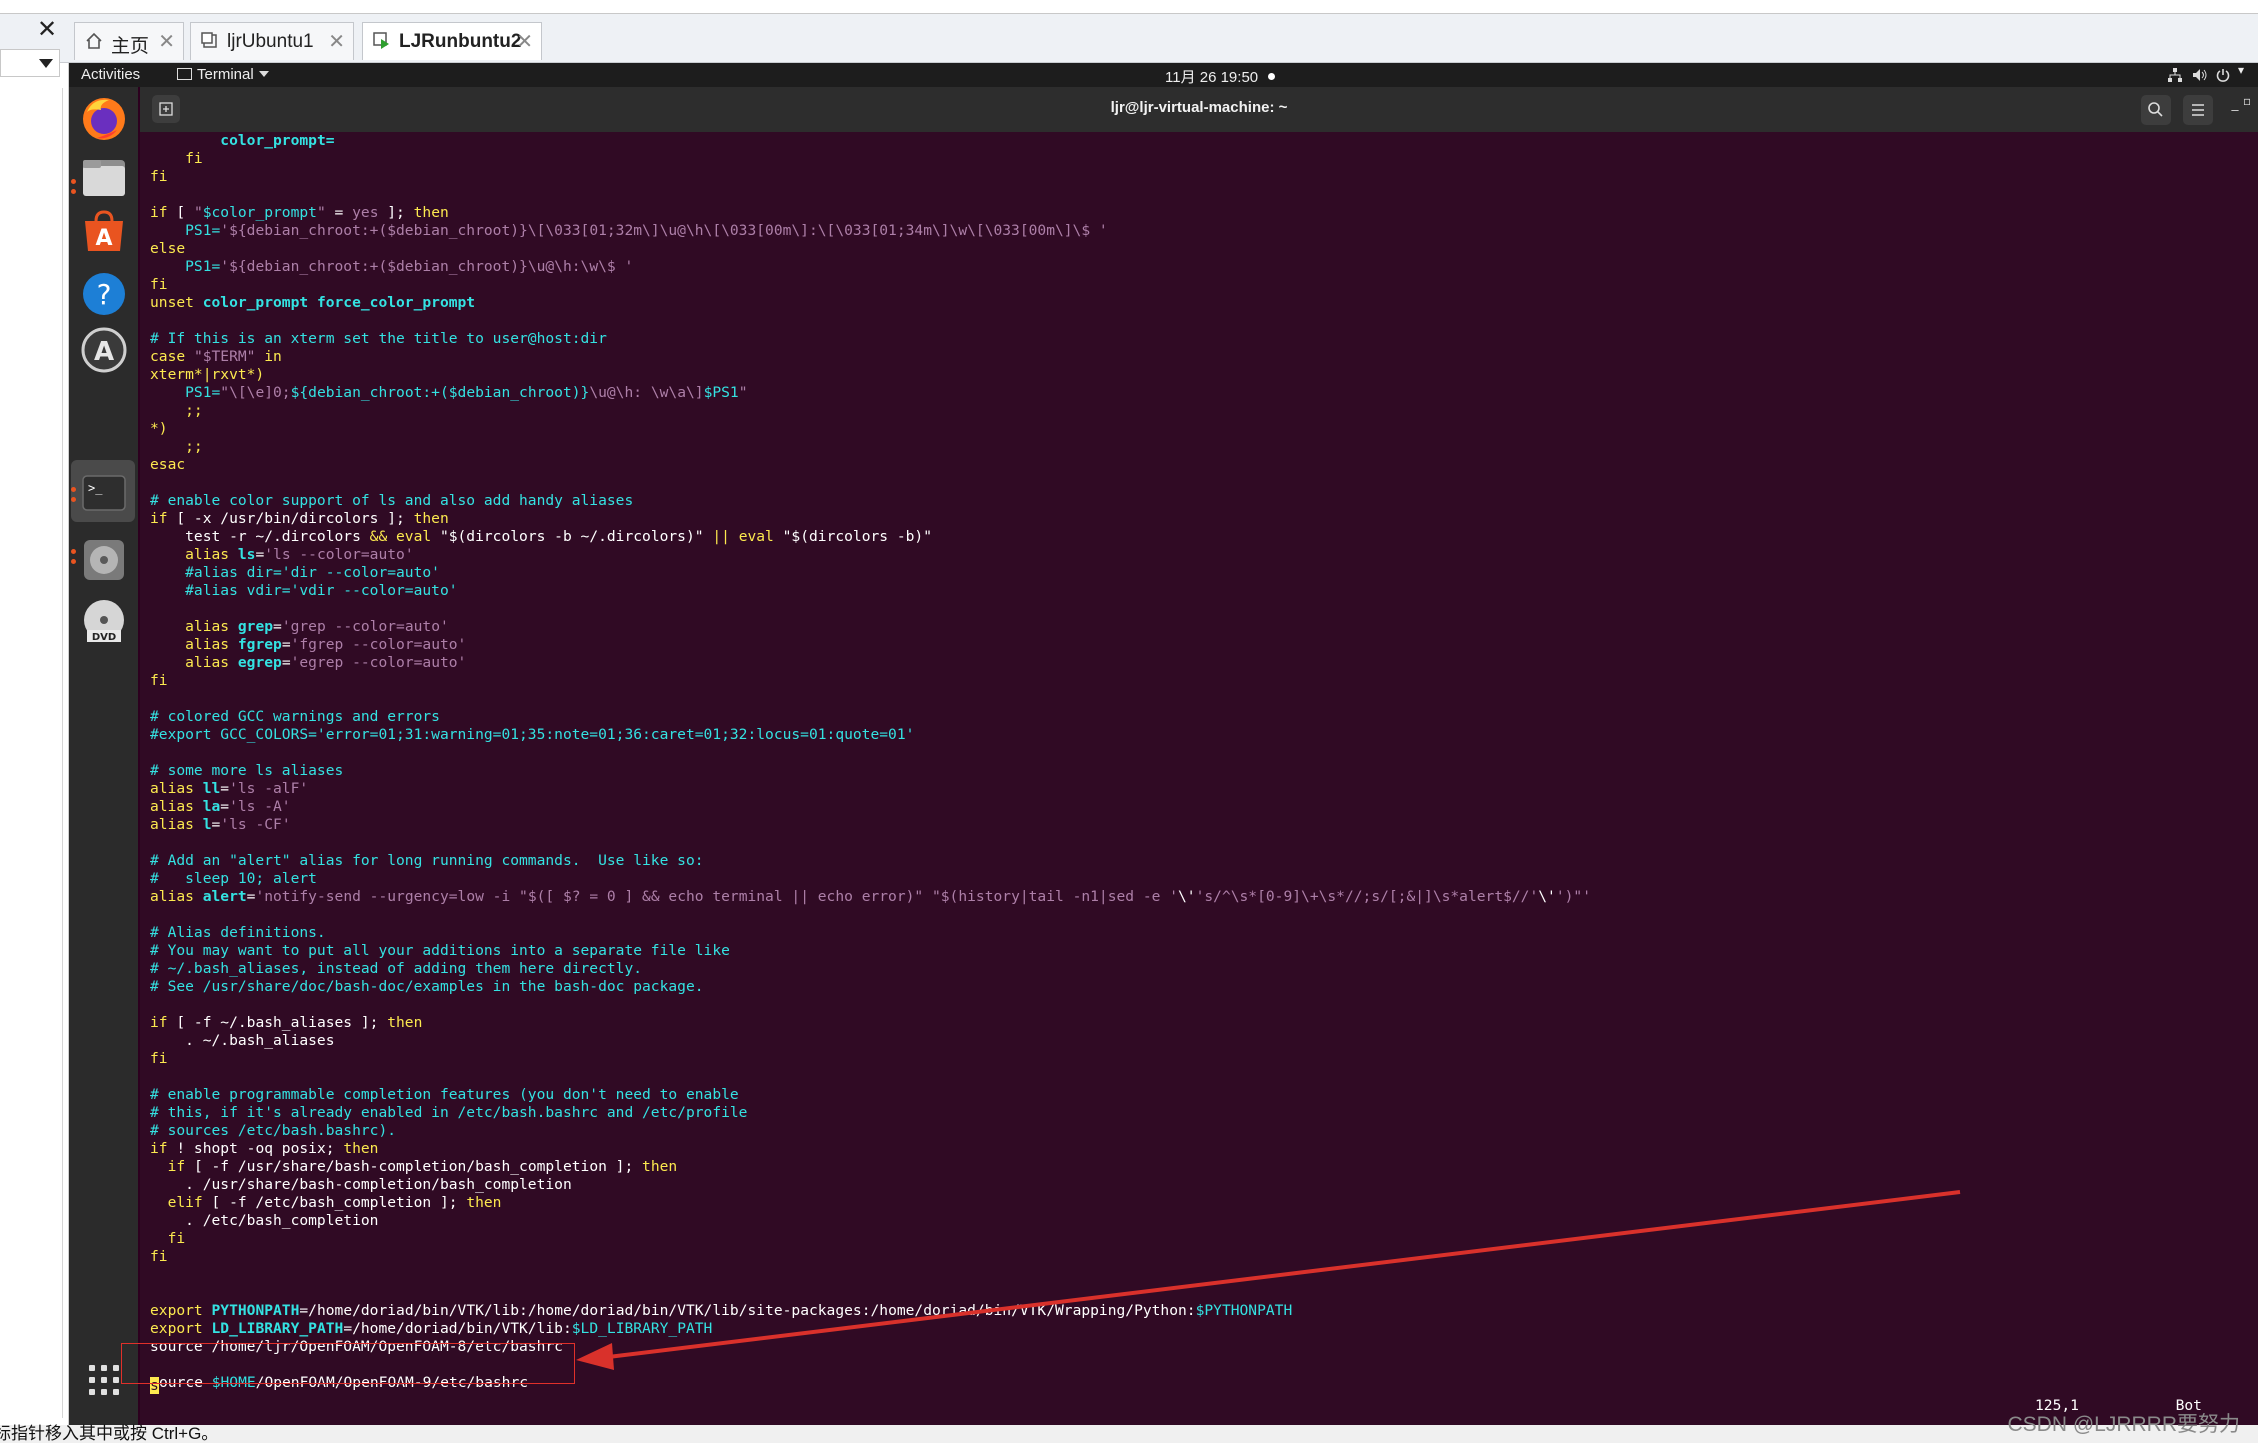 Image resolution: width=2258 pixels, height=1443 pixels. I want to click on terminal-line: alias ll='ls -alF', so click(229, 789).